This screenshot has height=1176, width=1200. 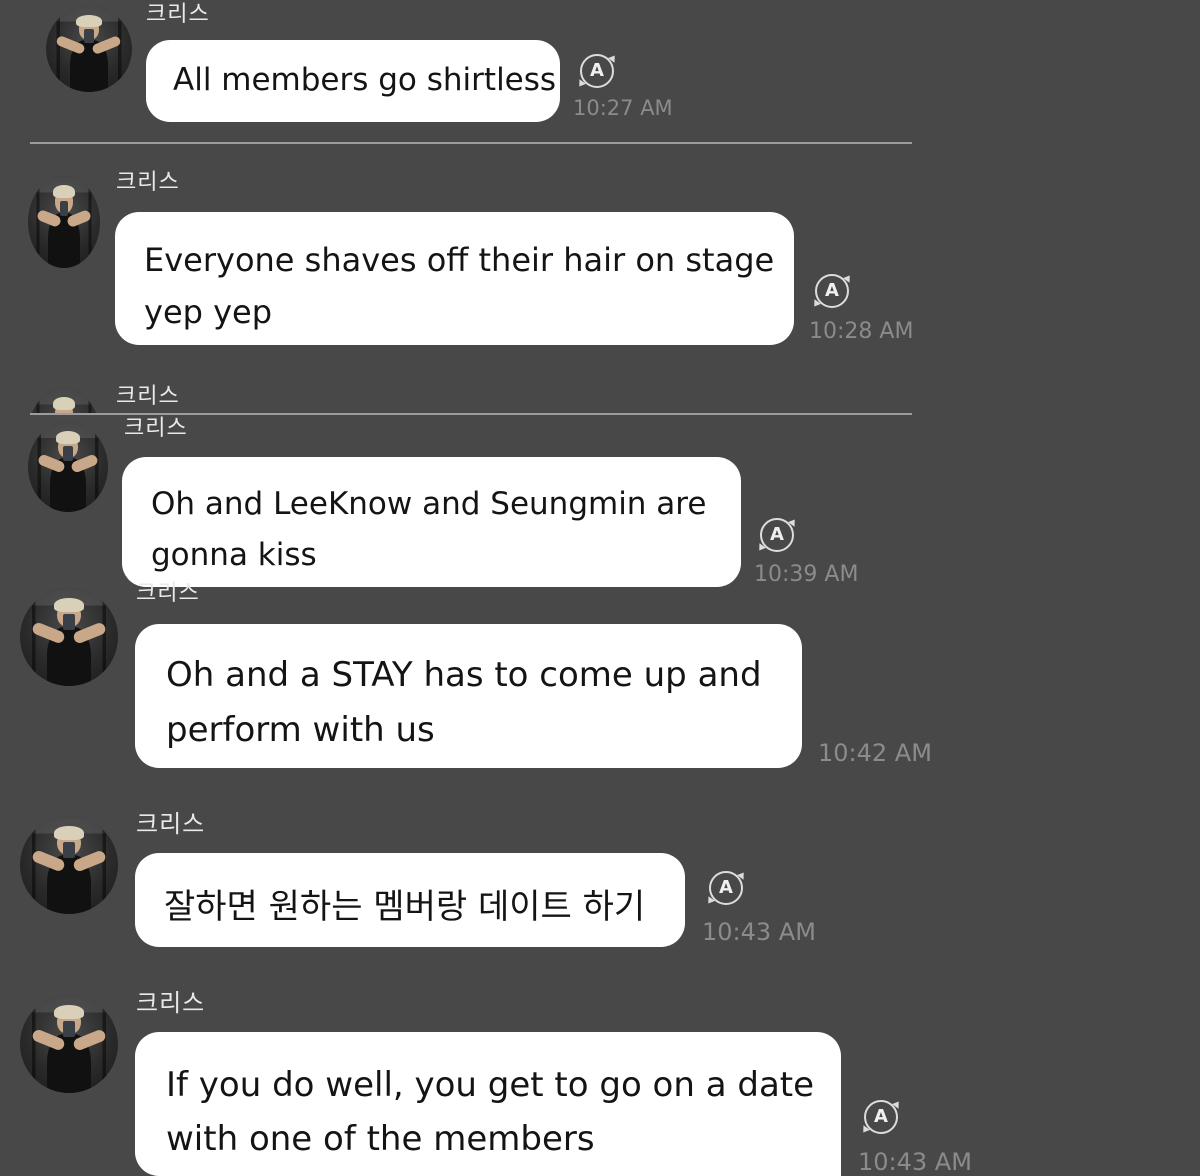 I want to click on message-text-line: Oh and a STAY has to come up and, so click(x=464, y=675).